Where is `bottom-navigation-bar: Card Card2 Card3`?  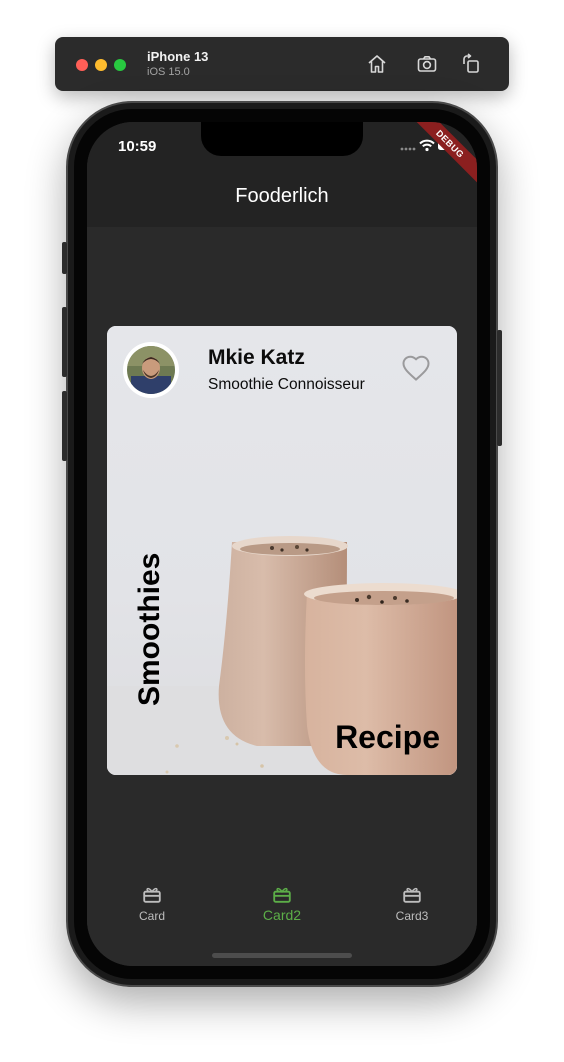 bottom-navigation-bar: Card Card2 Card3 is located at coordinates (282, 918).